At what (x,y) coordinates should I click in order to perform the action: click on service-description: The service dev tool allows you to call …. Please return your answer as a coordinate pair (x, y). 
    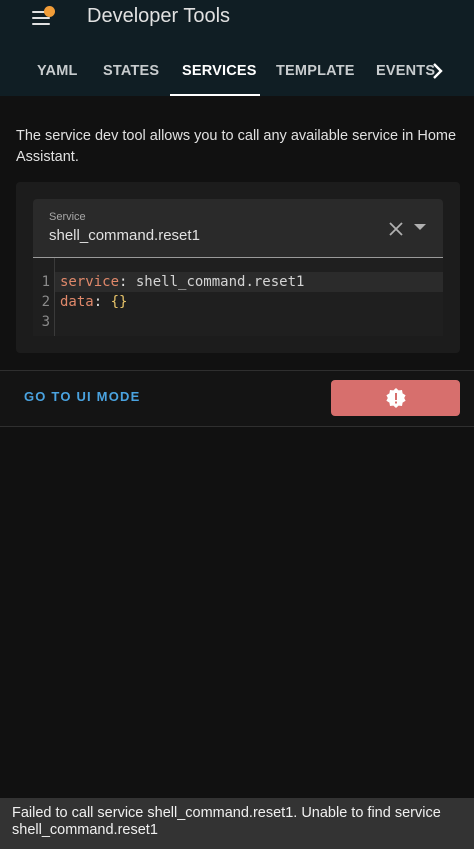
    Looking at the image, I should click on (236, 146).